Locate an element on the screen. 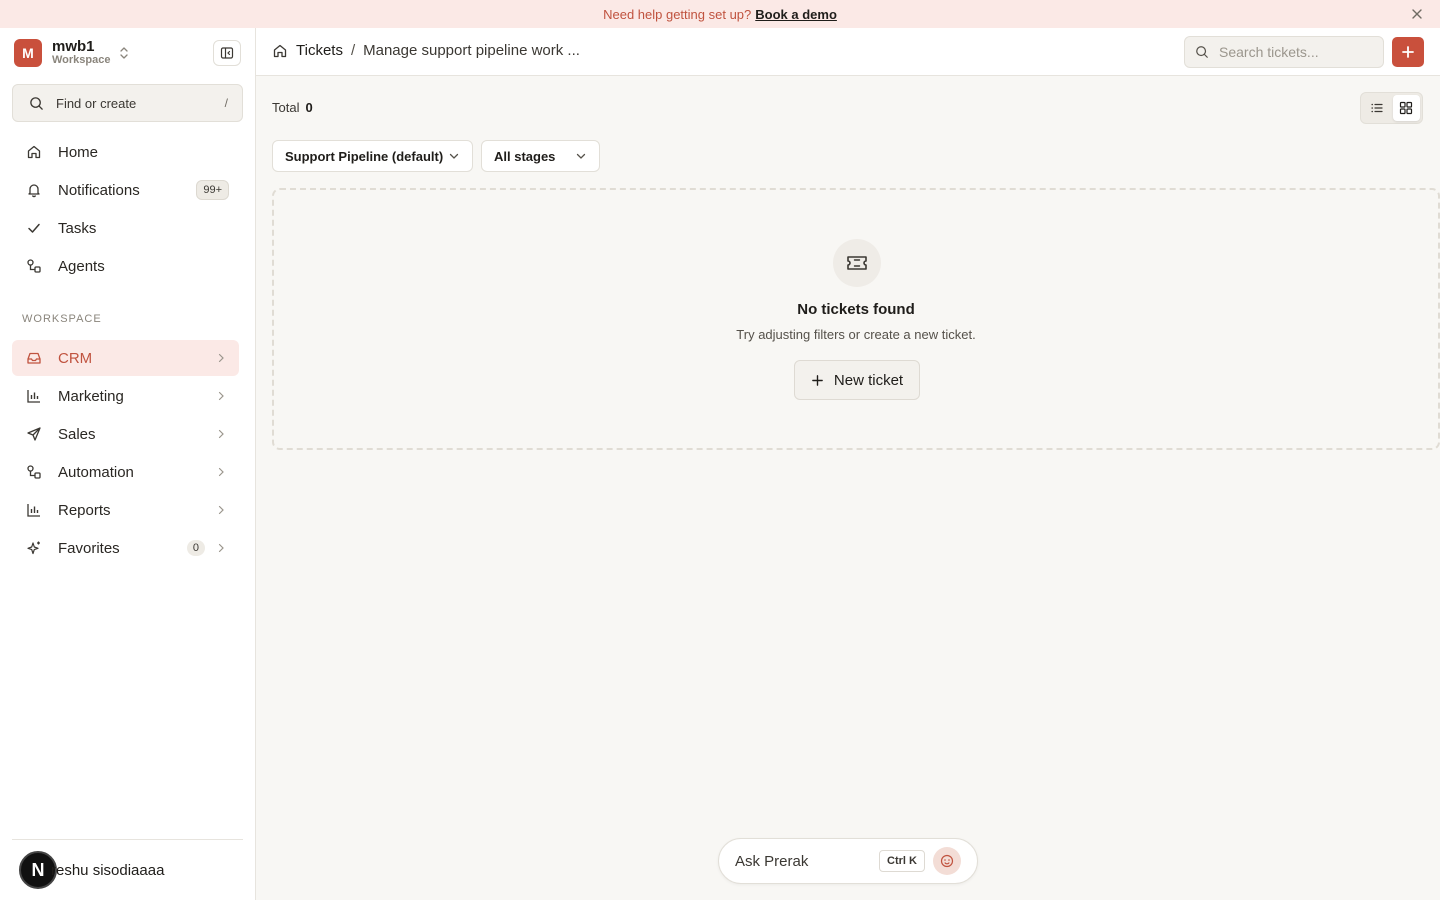 This screenshot has height=900, width=1440. collapse-sidebar-button is located at coordinates (227, 53).